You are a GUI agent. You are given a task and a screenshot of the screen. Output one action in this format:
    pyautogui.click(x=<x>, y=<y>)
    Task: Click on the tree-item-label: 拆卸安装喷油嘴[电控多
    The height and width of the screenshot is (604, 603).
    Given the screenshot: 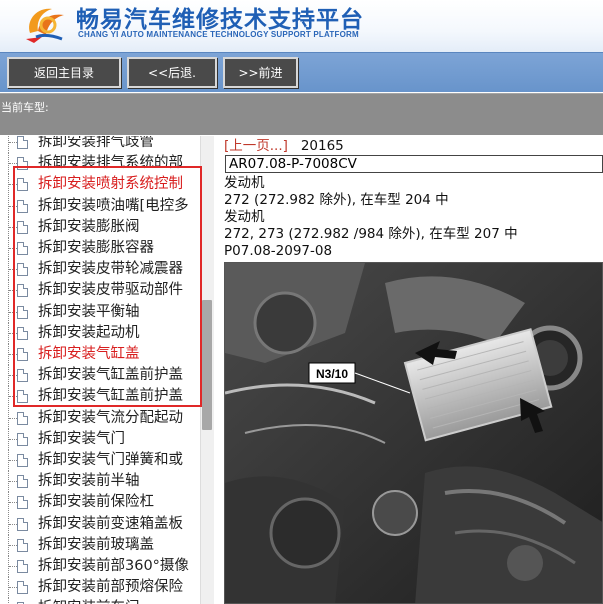 What is the action you would take?
    pyautogui.click(x=113, y=205)
    